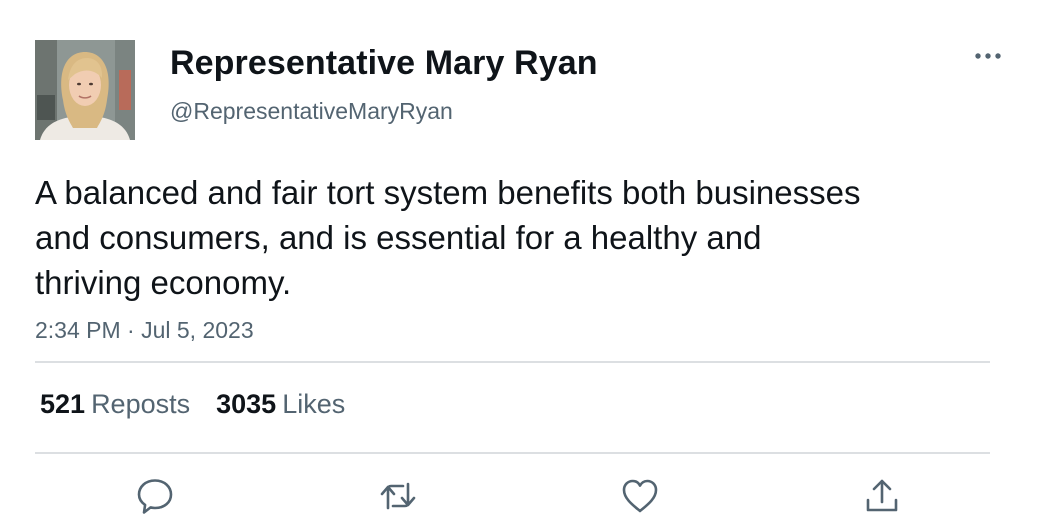 The height and width of the screenshot is (525, 1050). I want to click on share-button, so click(882, 496).